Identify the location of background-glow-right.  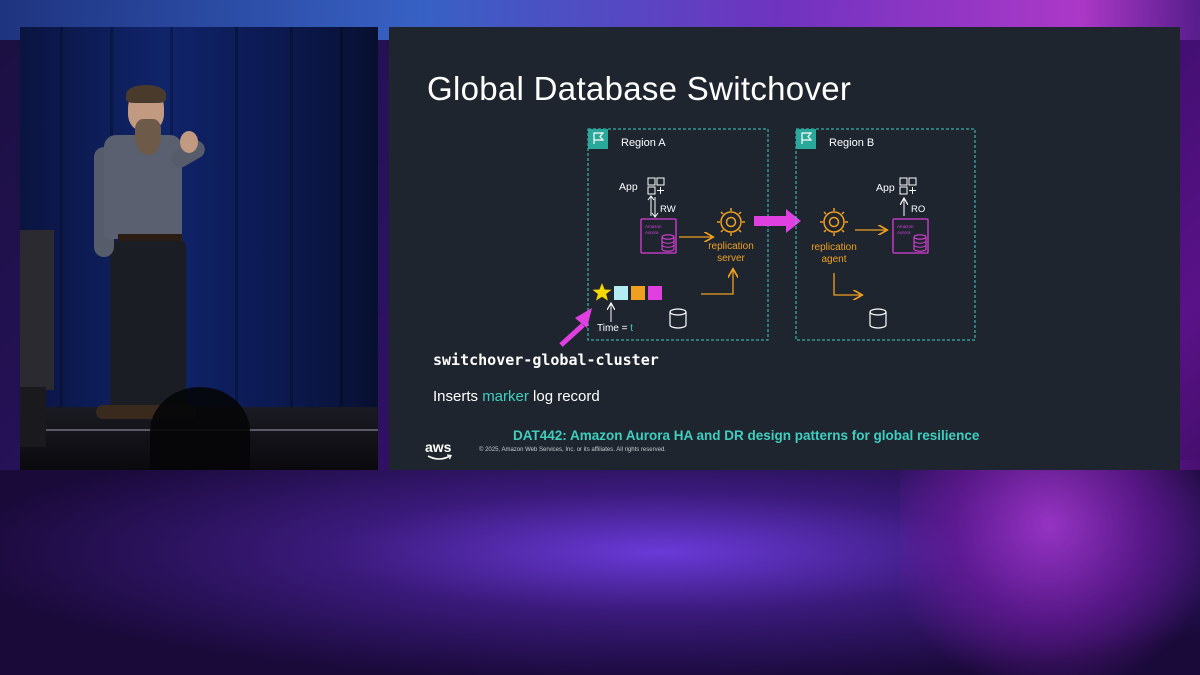
(1050, 567).